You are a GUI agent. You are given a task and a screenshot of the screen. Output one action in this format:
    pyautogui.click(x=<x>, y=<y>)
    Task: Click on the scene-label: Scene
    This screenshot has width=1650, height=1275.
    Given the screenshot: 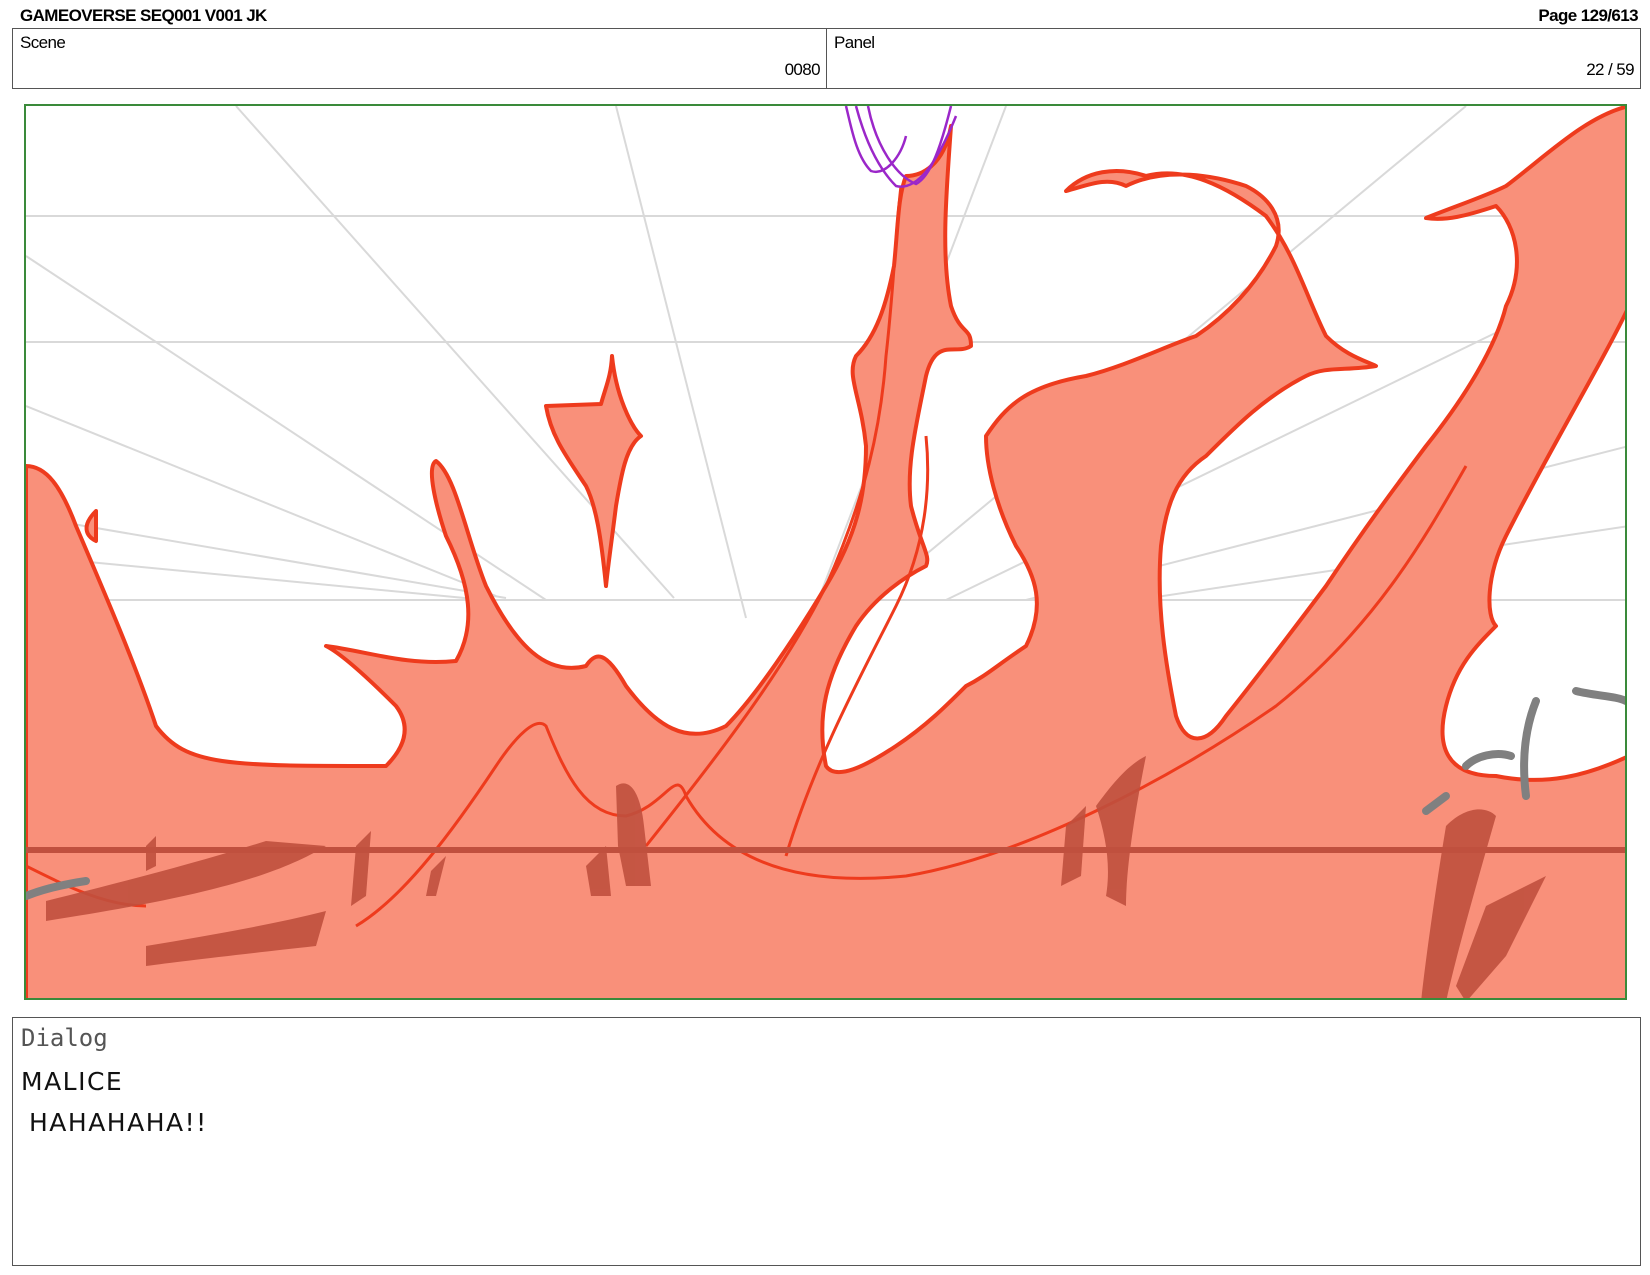 What is the action you would take?
    pyautogui.click(x=43, y=42)
    